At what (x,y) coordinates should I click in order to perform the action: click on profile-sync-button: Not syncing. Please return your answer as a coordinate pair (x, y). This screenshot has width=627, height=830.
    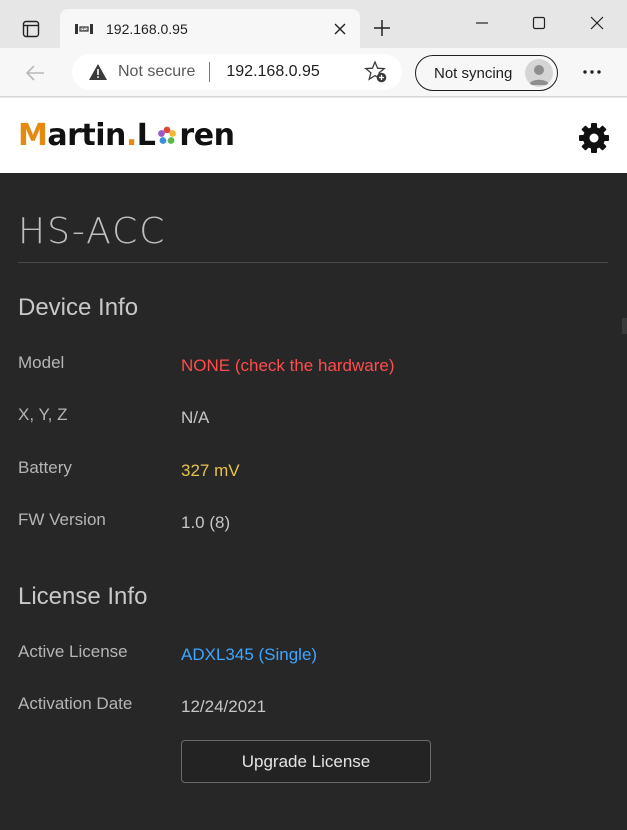
    Looking at the image, I should click on (486, 73).